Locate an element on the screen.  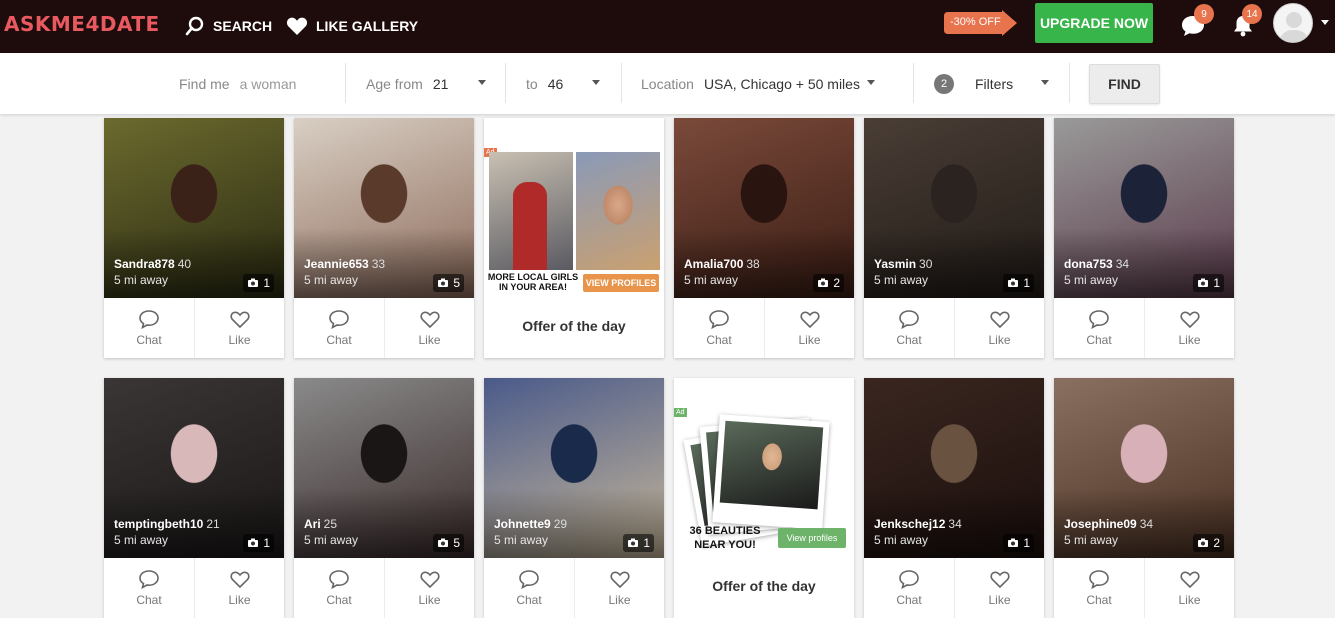
like-gallery-nav-link: LIKE GALLERY is located at coordinates (352, 26).